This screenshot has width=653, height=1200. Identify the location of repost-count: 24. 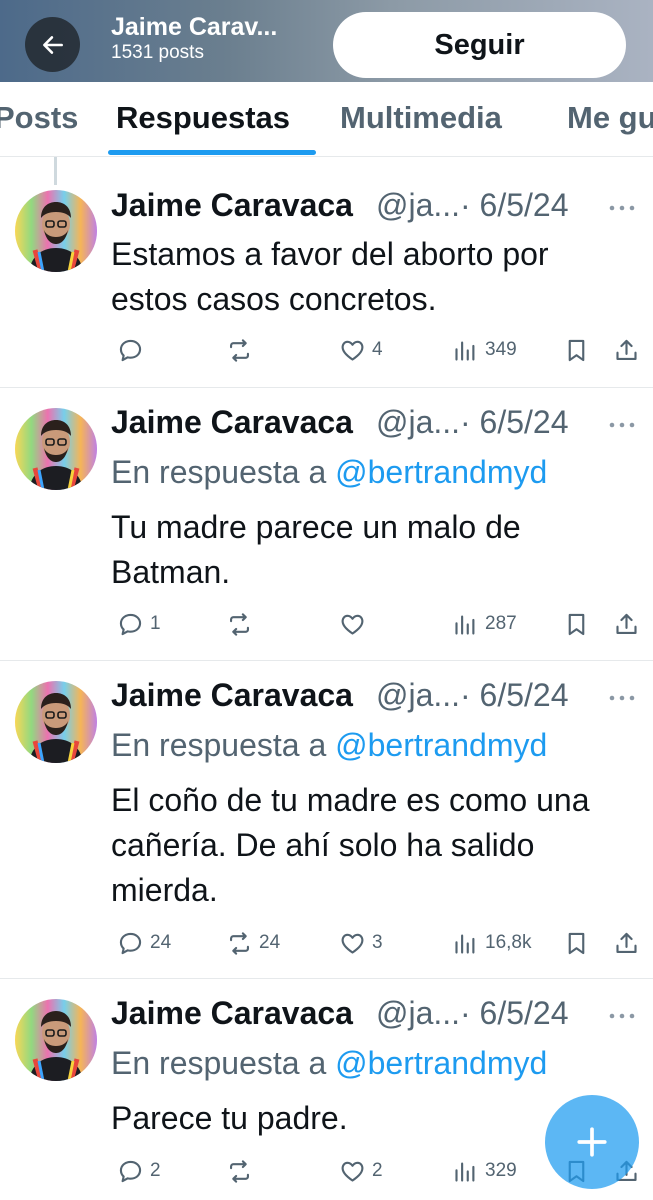
(270, 942).